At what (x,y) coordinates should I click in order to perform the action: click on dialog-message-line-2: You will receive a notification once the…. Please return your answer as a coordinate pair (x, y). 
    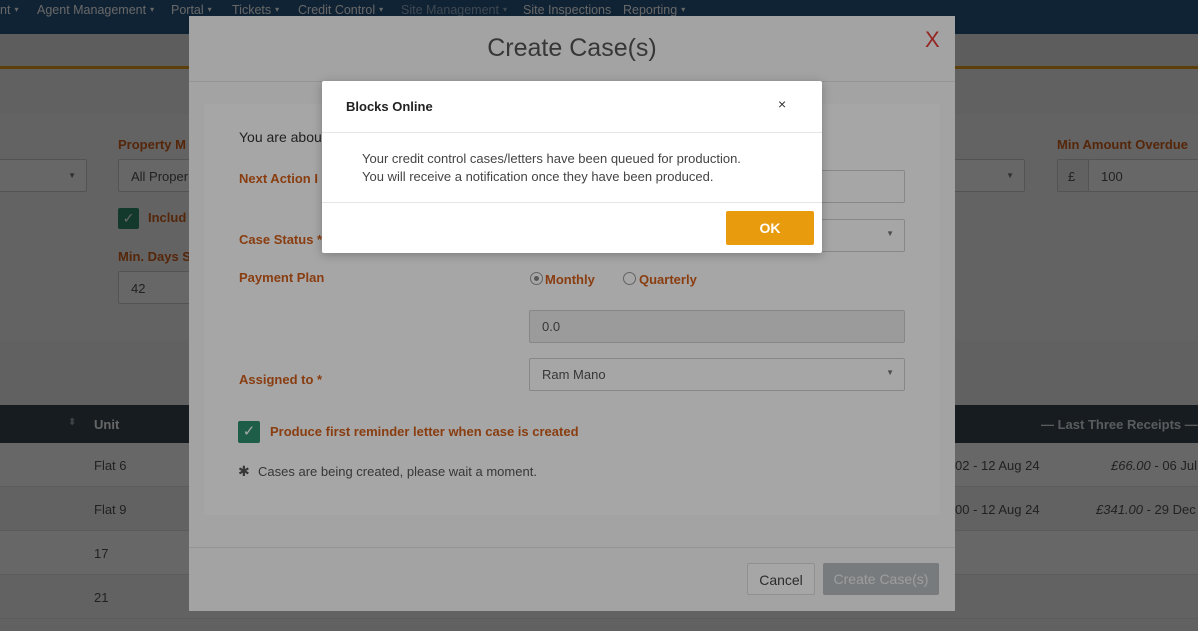
    Looking at the image, I should click on (538, 176).